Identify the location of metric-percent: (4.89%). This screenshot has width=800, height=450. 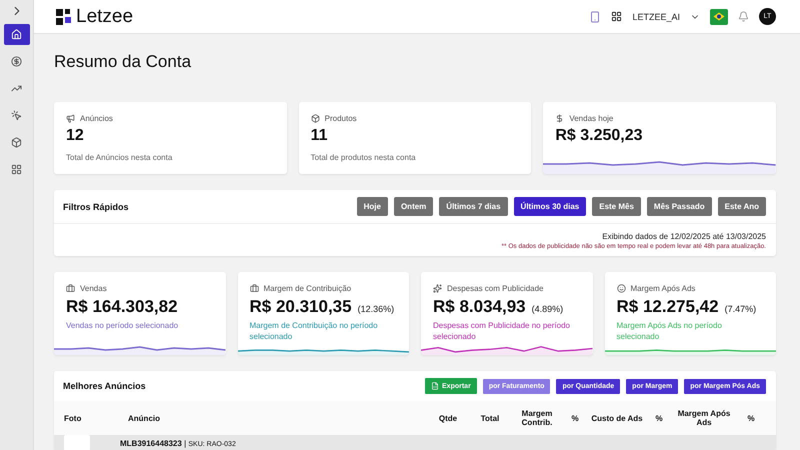
(548, 309).